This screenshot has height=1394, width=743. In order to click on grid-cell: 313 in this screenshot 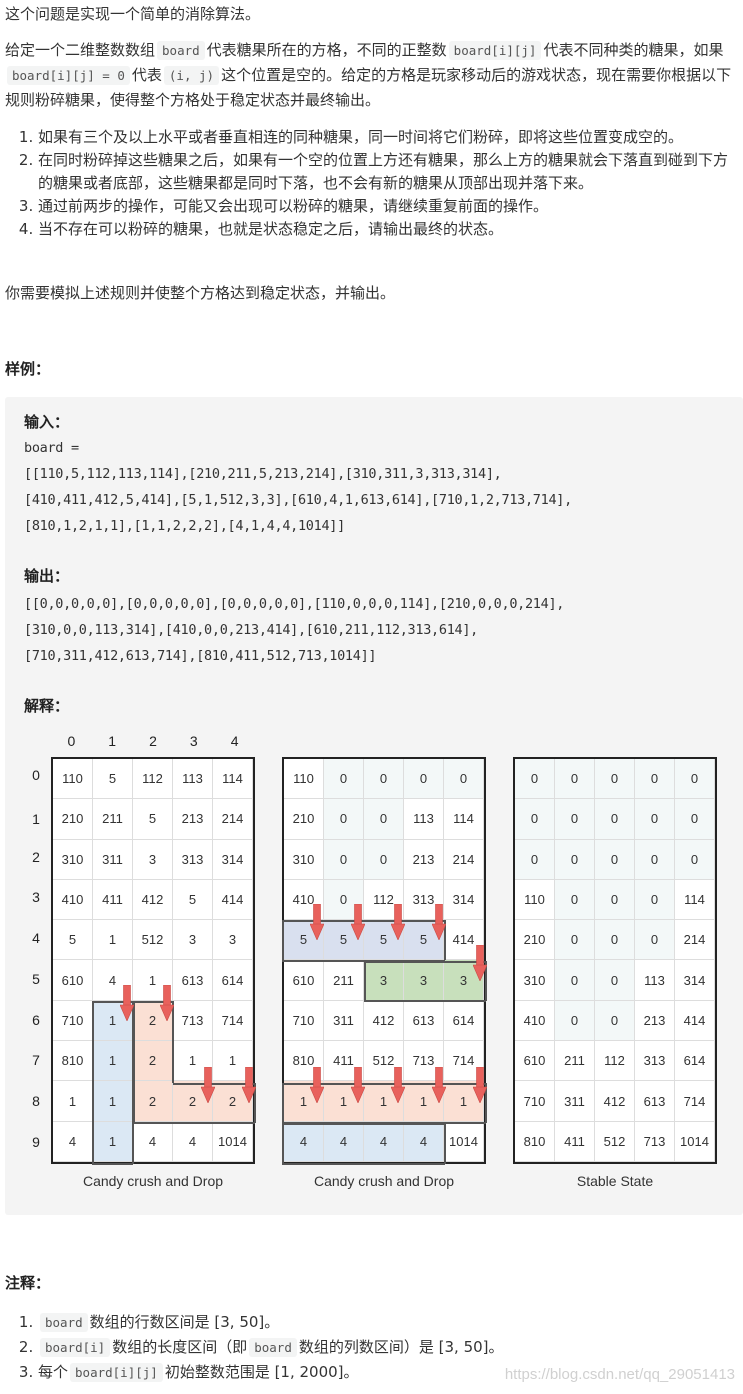, I will do `click(655, 1061)`.